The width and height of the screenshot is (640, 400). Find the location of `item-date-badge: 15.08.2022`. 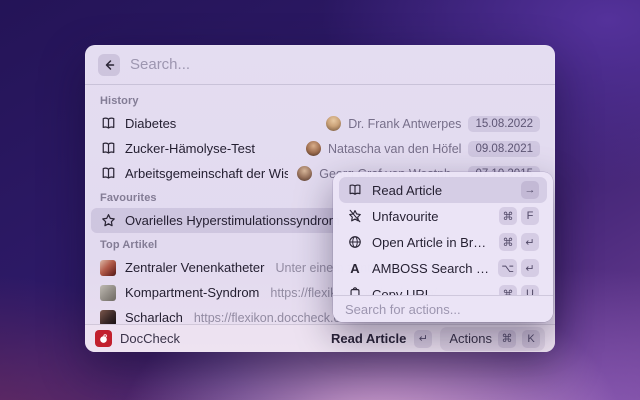

item-date-badge: 15.08.2022 is located at coordinates (504, 123).